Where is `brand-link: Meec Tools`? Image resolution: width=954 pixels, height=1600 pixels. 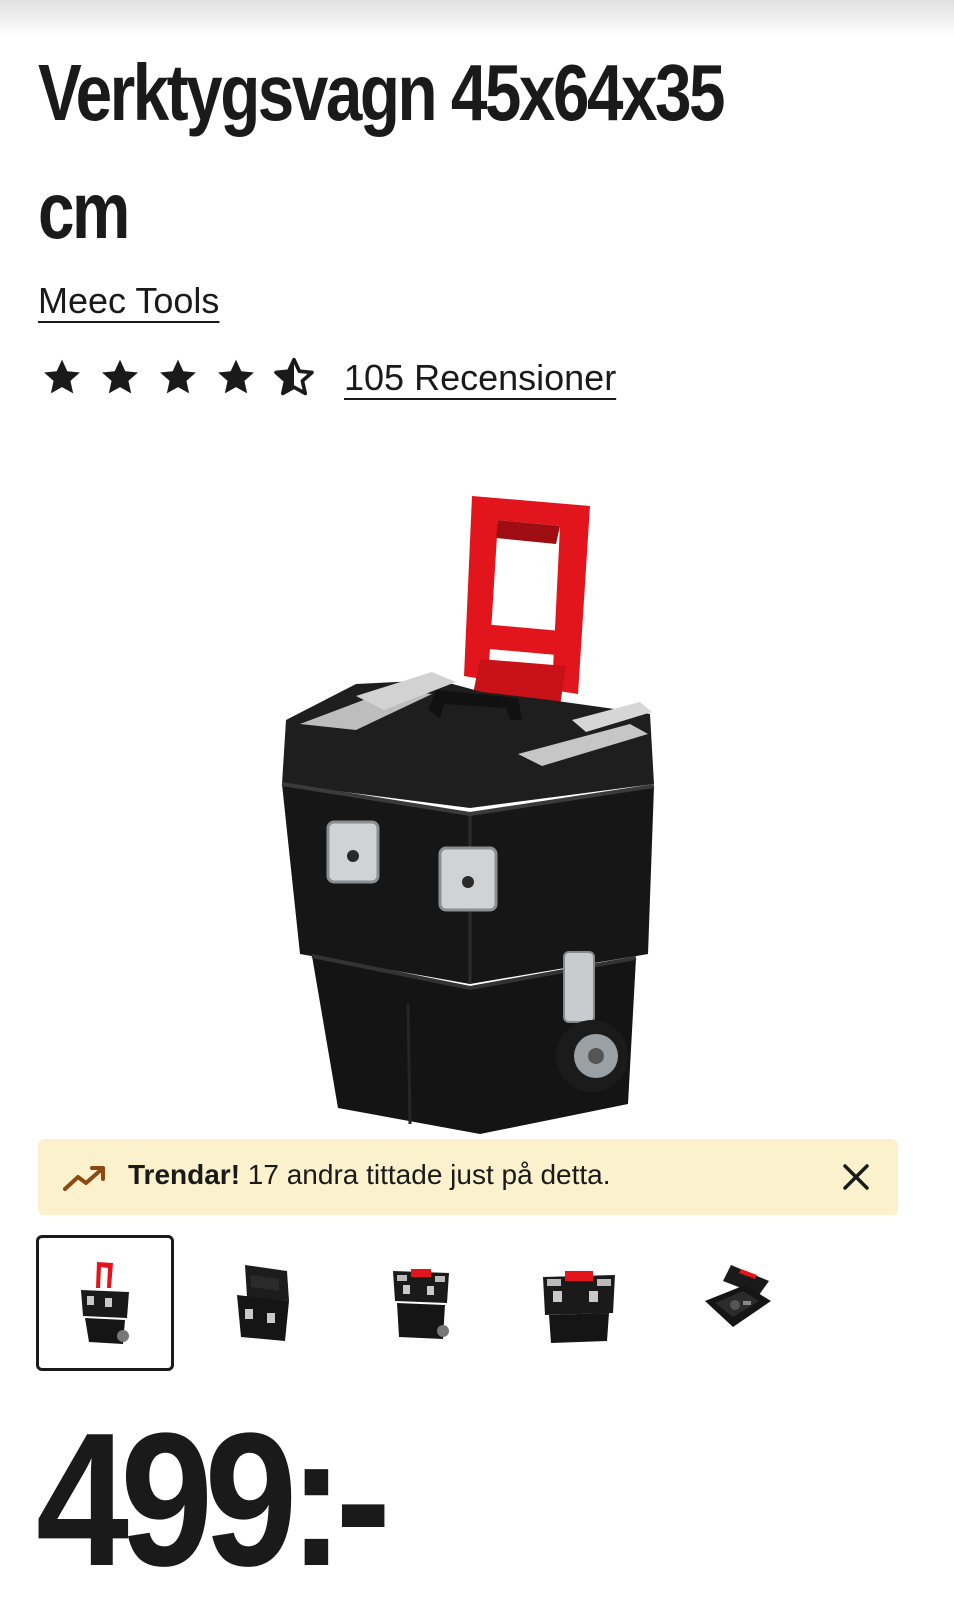 brand-link: Meec Tools is located at coordinates (128, 301).